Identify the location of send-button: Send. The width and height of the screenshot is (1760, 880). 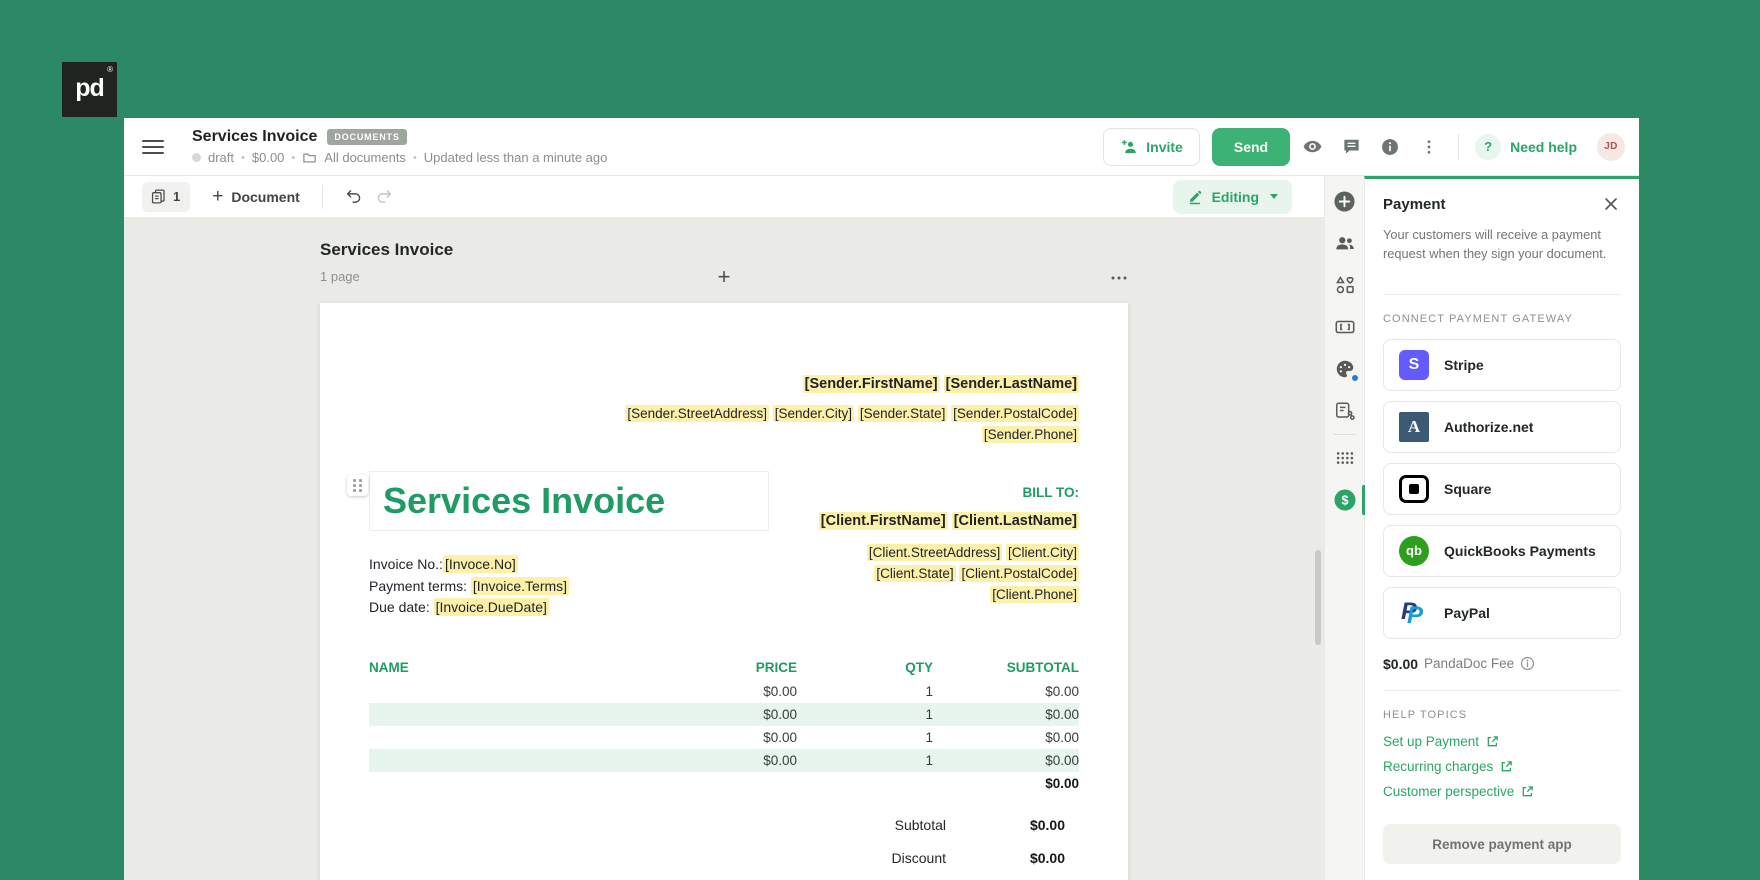
(1251, 146).